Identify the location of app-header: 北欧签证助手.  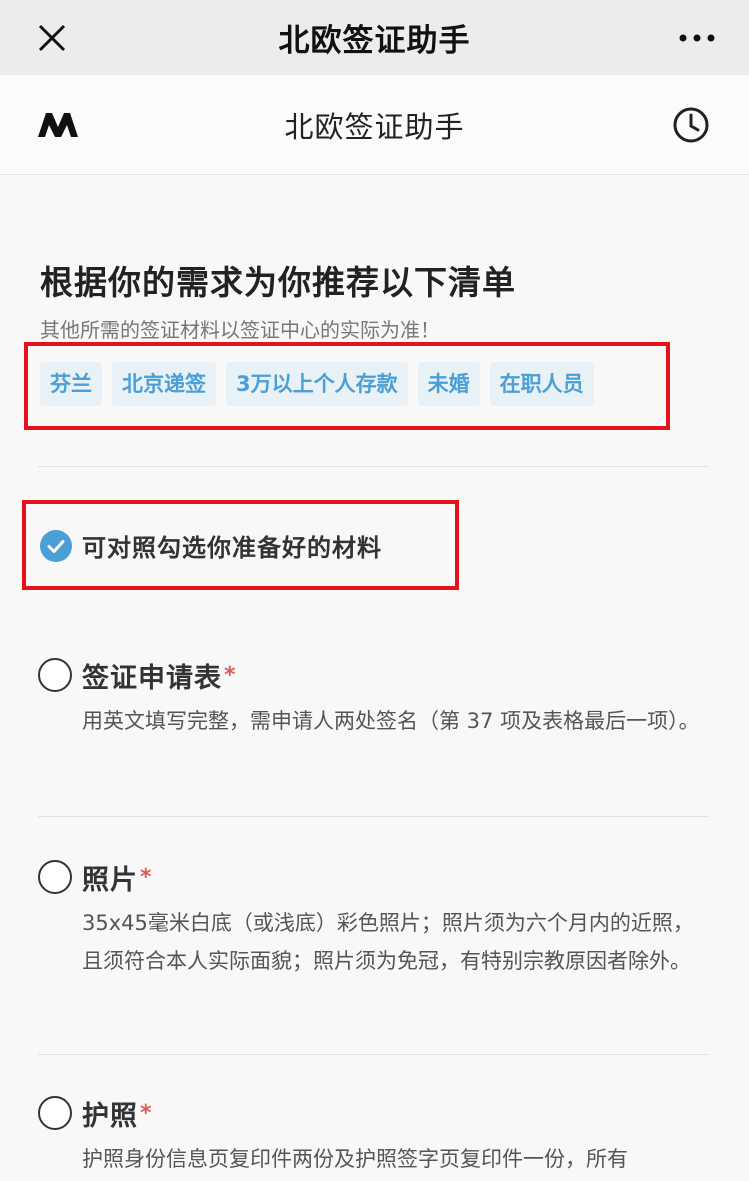
(374, 125).